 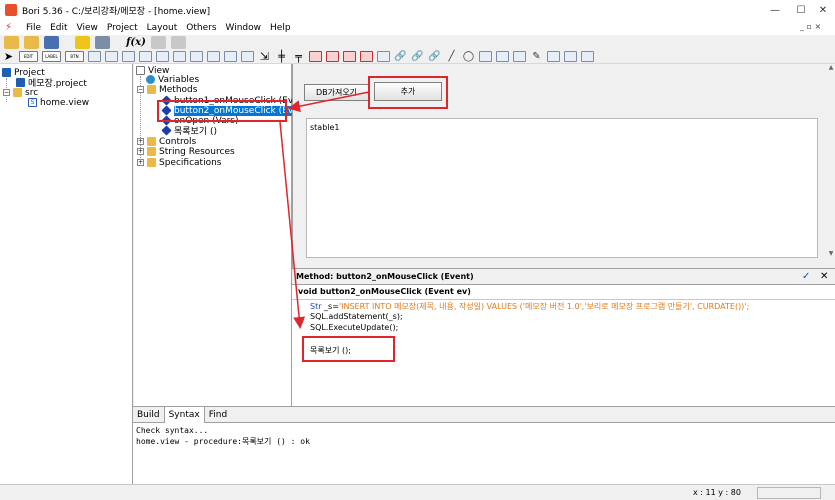 What do you see at coordinates (280, 28) in the screenshot?
I see `menu-help: Help` at bounding box center [280, 28].